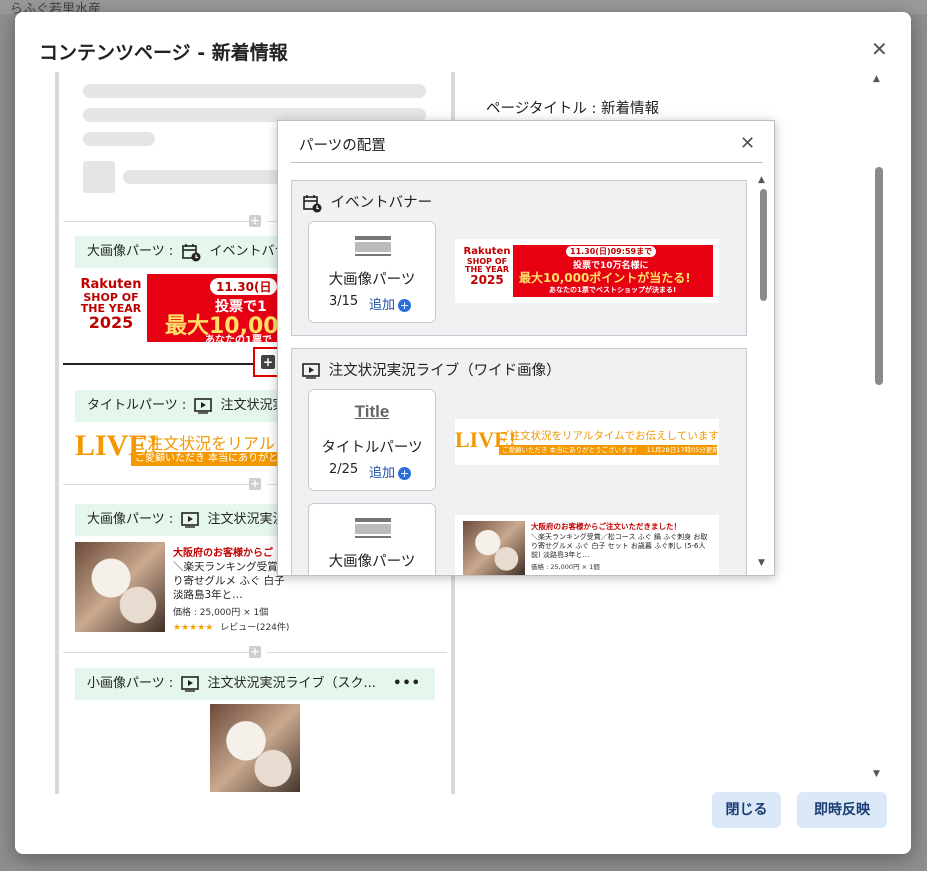 The width and height of the screenshot is (927, 871). Describe the element at coordinates (211, 443) in the screenshot. I see `live-message: ご注文状況をリアルタ` at that location.